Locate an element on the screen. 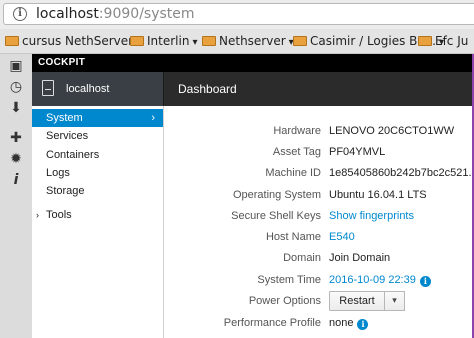 The width and height of the screenshot is (474, 338). sidebar-item-label: Logs is located at coordinates (58, 173).